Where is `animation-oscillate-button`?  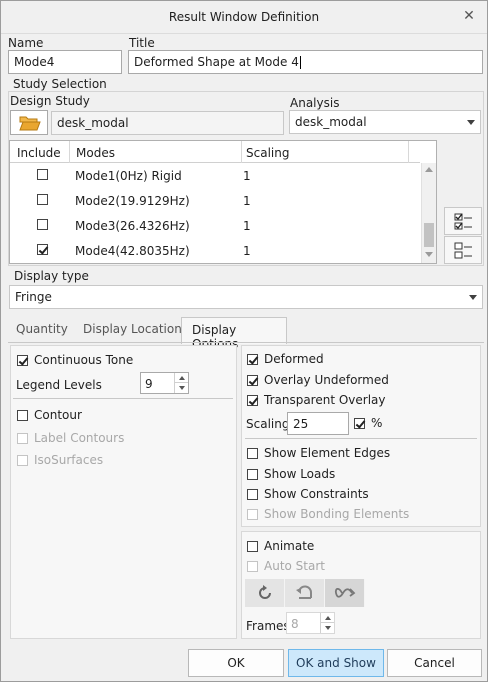 animation-oscillate-button is located at coordinates (345, 593).